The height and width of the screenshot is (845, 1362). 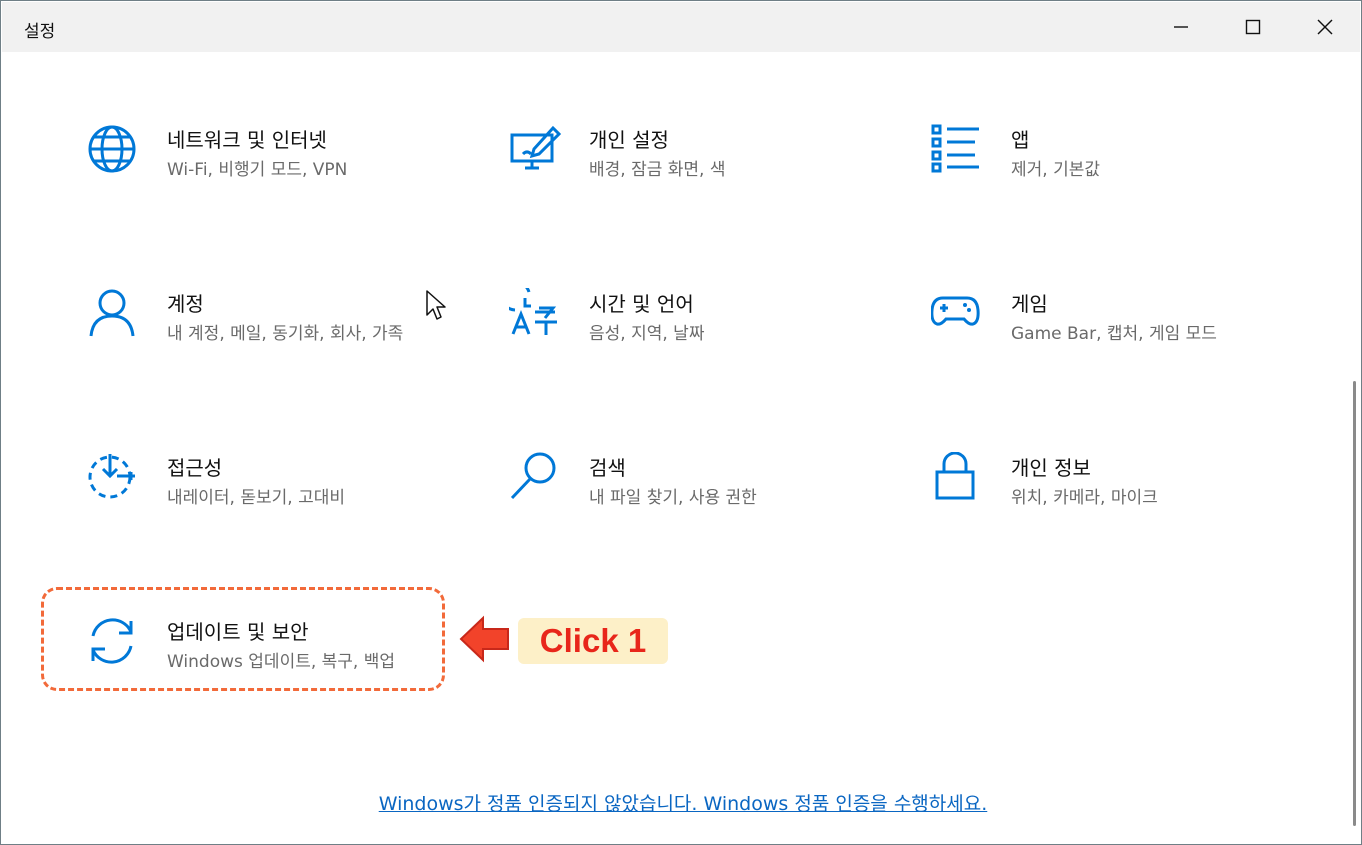 I want to click on title-bar: 설정, so click(x=681, y=27).